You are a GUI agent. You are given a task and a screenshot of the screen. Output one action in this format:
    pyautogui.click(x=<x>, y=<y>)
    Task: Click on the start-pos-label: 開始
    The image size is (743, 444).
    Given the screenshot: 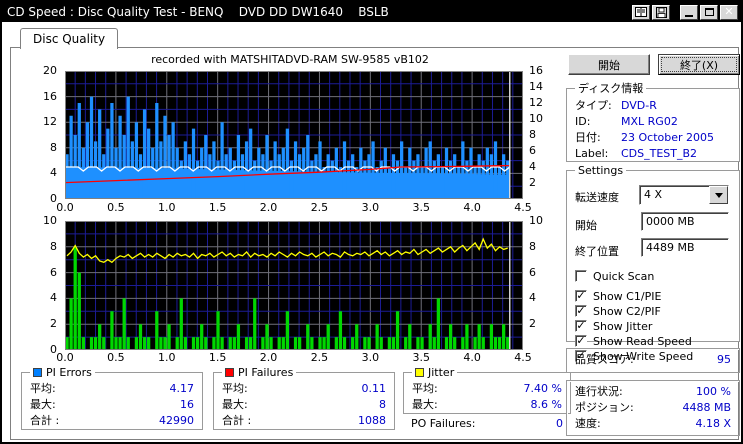 What is the action you would take?
    pyautogui.click(x=586, y=225)
    